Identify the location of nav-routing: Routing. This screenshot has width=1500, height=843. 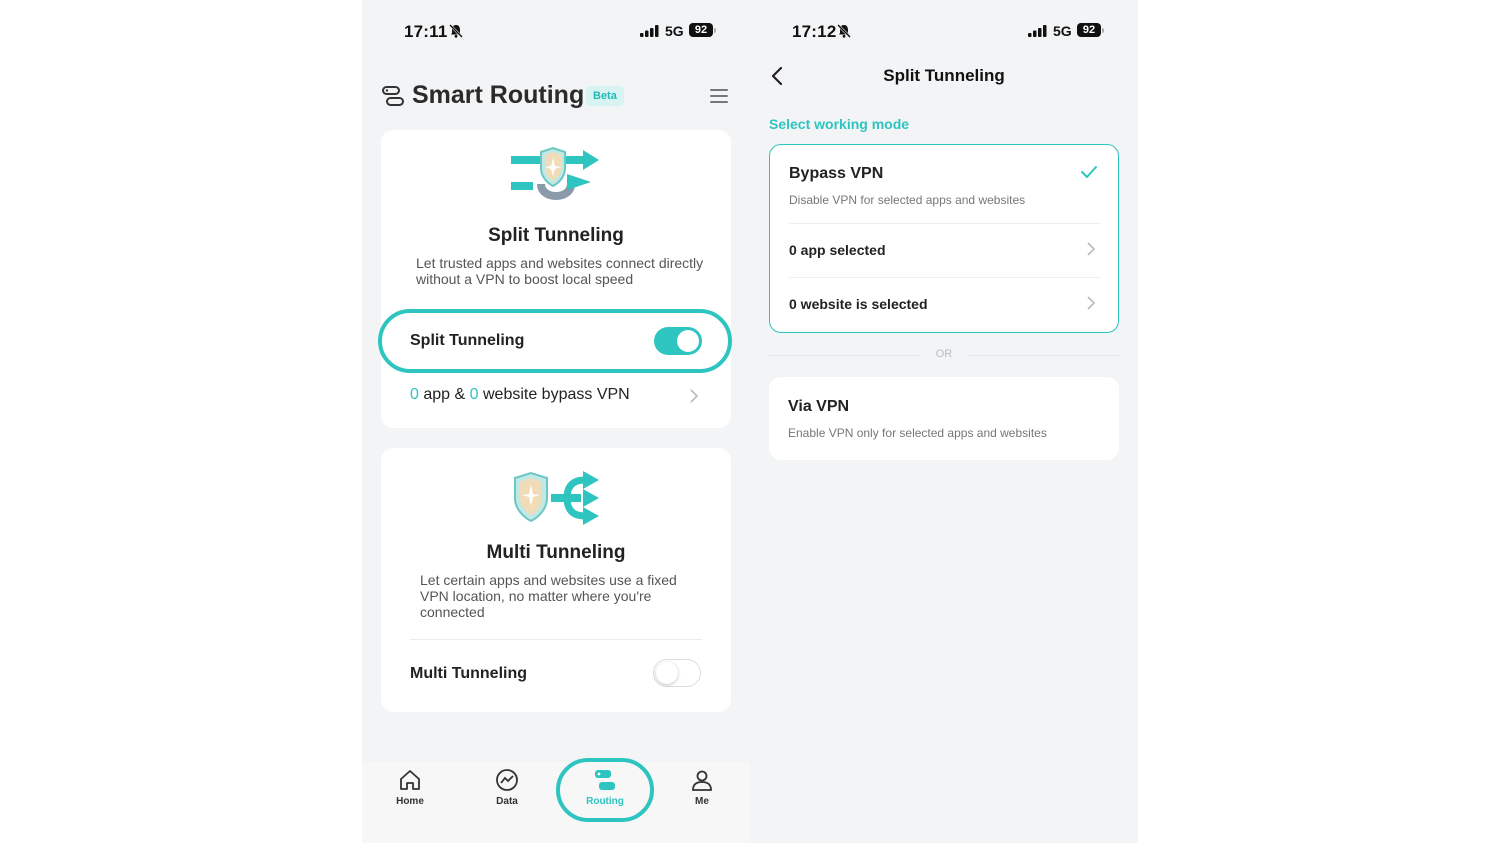
(605, 787).